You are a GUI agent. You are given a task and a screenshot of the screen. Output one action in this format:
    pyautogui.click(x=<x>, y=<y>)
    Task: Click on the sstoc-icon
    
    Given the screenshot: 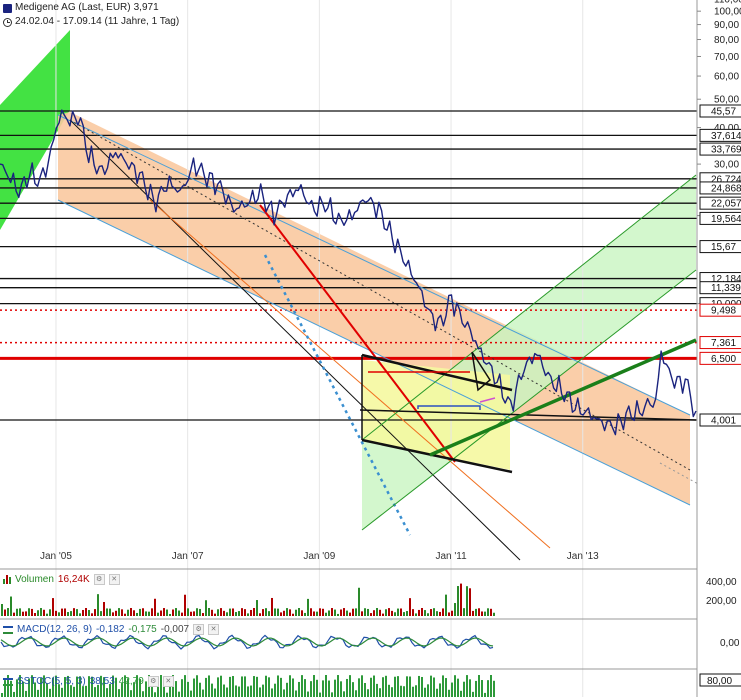 What is the action you would take?
    pyautogui.click(x=8, y=681)
    